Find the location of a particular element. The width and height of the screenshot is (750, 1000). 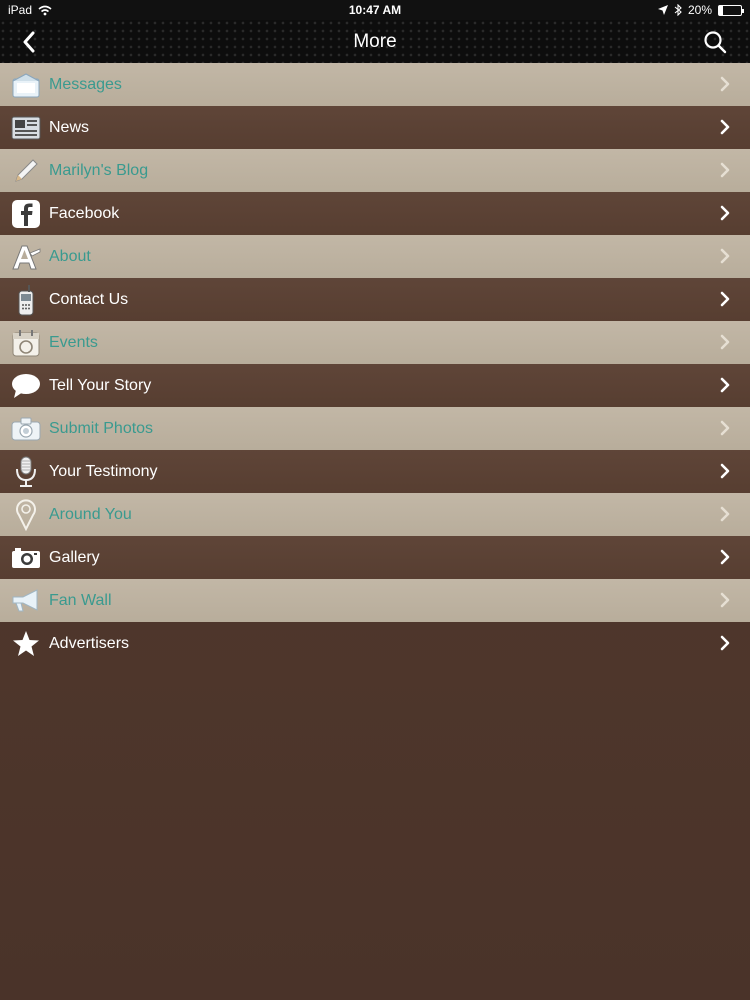

menu-item-label: Messages is located at coordinates (85, 84).